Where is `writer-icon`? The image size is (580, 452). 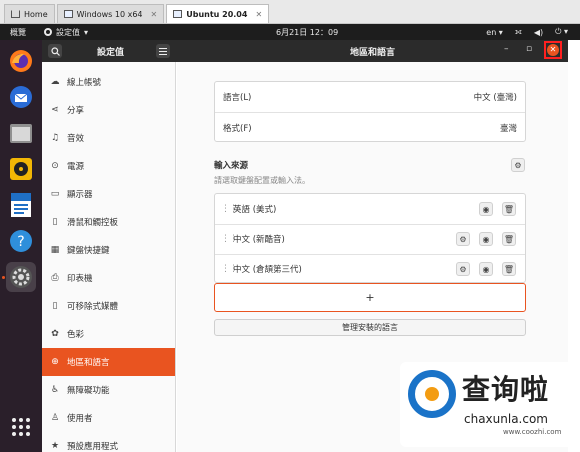 writer-icon is located at coordinates (21, 205).